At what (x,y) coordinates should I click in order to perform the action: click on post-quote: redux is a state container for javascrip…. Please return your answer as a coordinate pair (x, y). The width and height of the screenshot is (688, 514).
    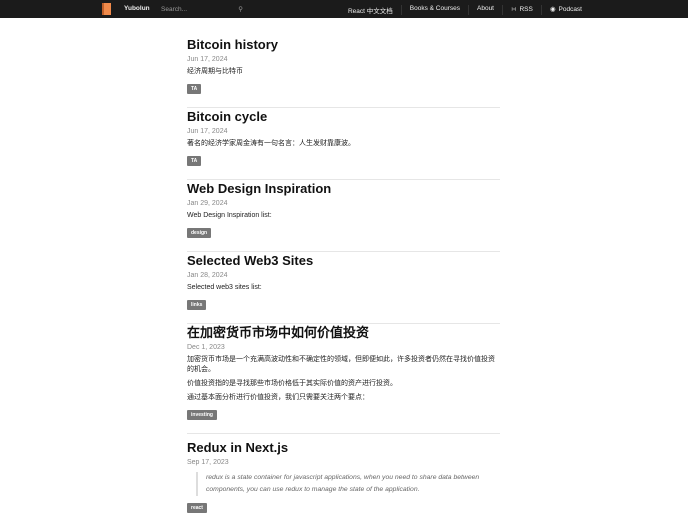
    Looking at the image, I should click on (348, 484).